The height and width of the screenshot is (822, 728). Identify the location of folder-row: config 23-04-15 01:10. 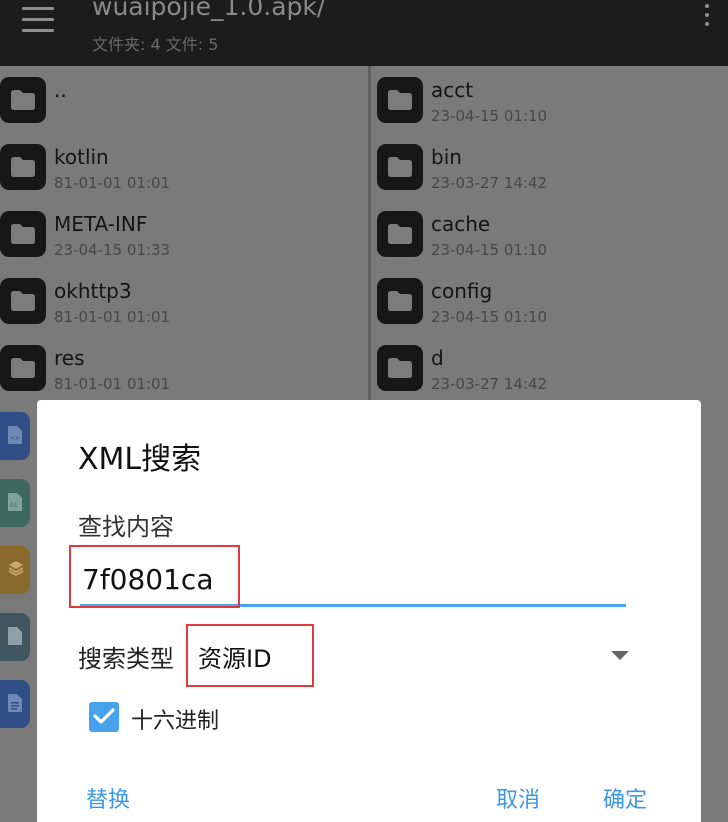
(549, 300).